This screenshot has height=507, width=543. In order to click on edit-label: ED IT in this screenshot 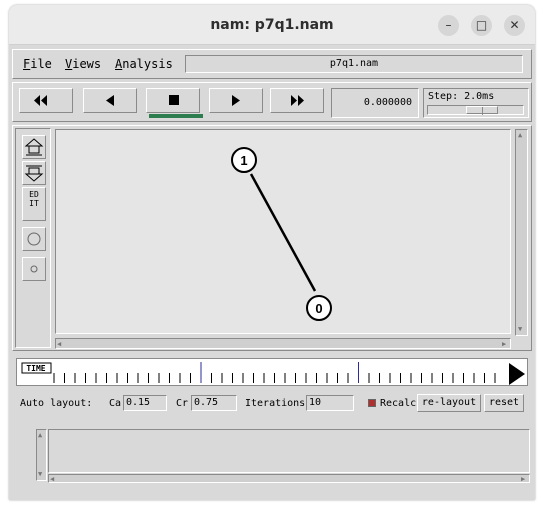, I will do `click(34, 199)`.